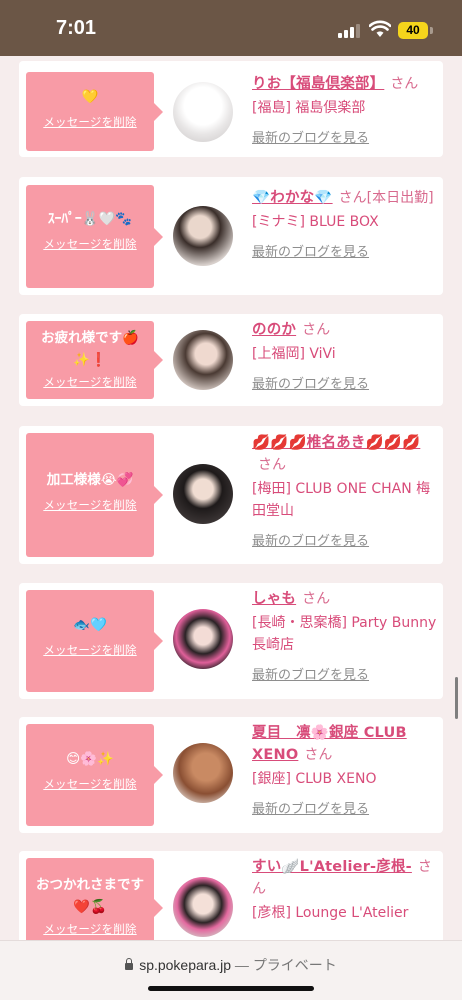 Image resolution: width=462 pixels, height=1000 pixels. What do you see at coordinates (344, 890) in the screenshot?
I see `cast-info: すい🪽L'Atelier-彦根- さん [彦根] Lounge L'Atelier` at bounding box center [344, 890].